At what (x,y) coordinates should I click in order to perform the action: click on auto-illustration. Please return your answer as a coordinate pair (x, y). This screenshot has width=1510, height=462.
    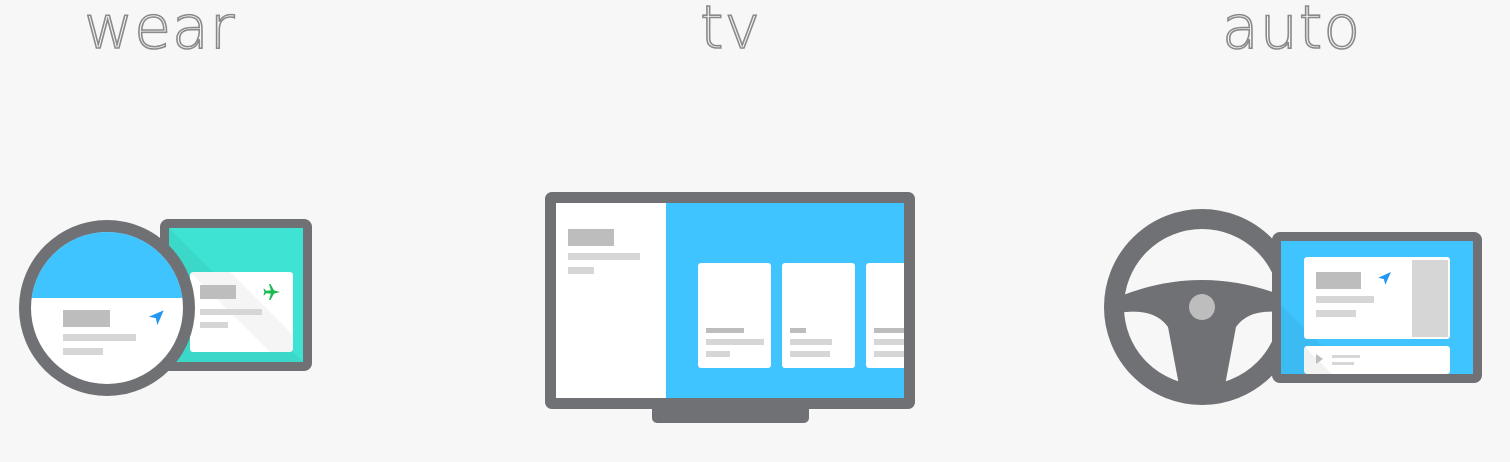
    Looking at the image, I should click on (1293, 307).